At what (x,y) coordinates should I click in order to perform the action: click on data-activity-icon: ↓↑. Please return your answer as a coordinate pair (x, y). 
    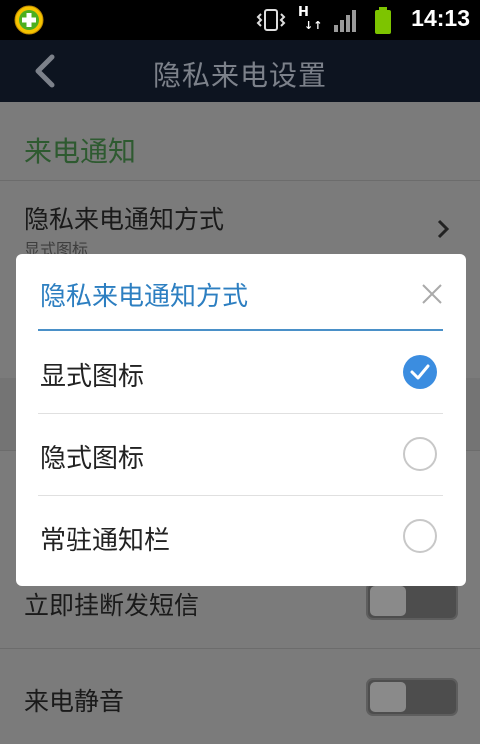
    Looking at the image, I should click on (313, 25).